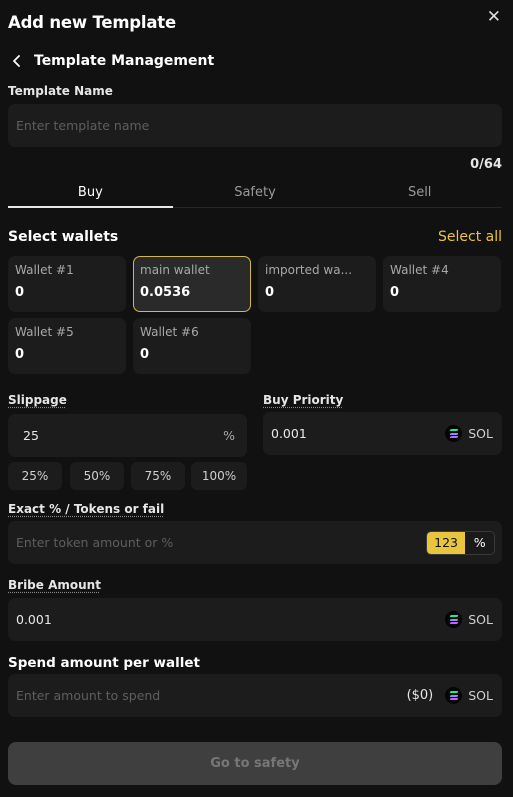  What do you see at coordinates (67, 284) in the screenshot?
I see `wallet-card: Wallet #1 0` at bounding box center [67, 284].